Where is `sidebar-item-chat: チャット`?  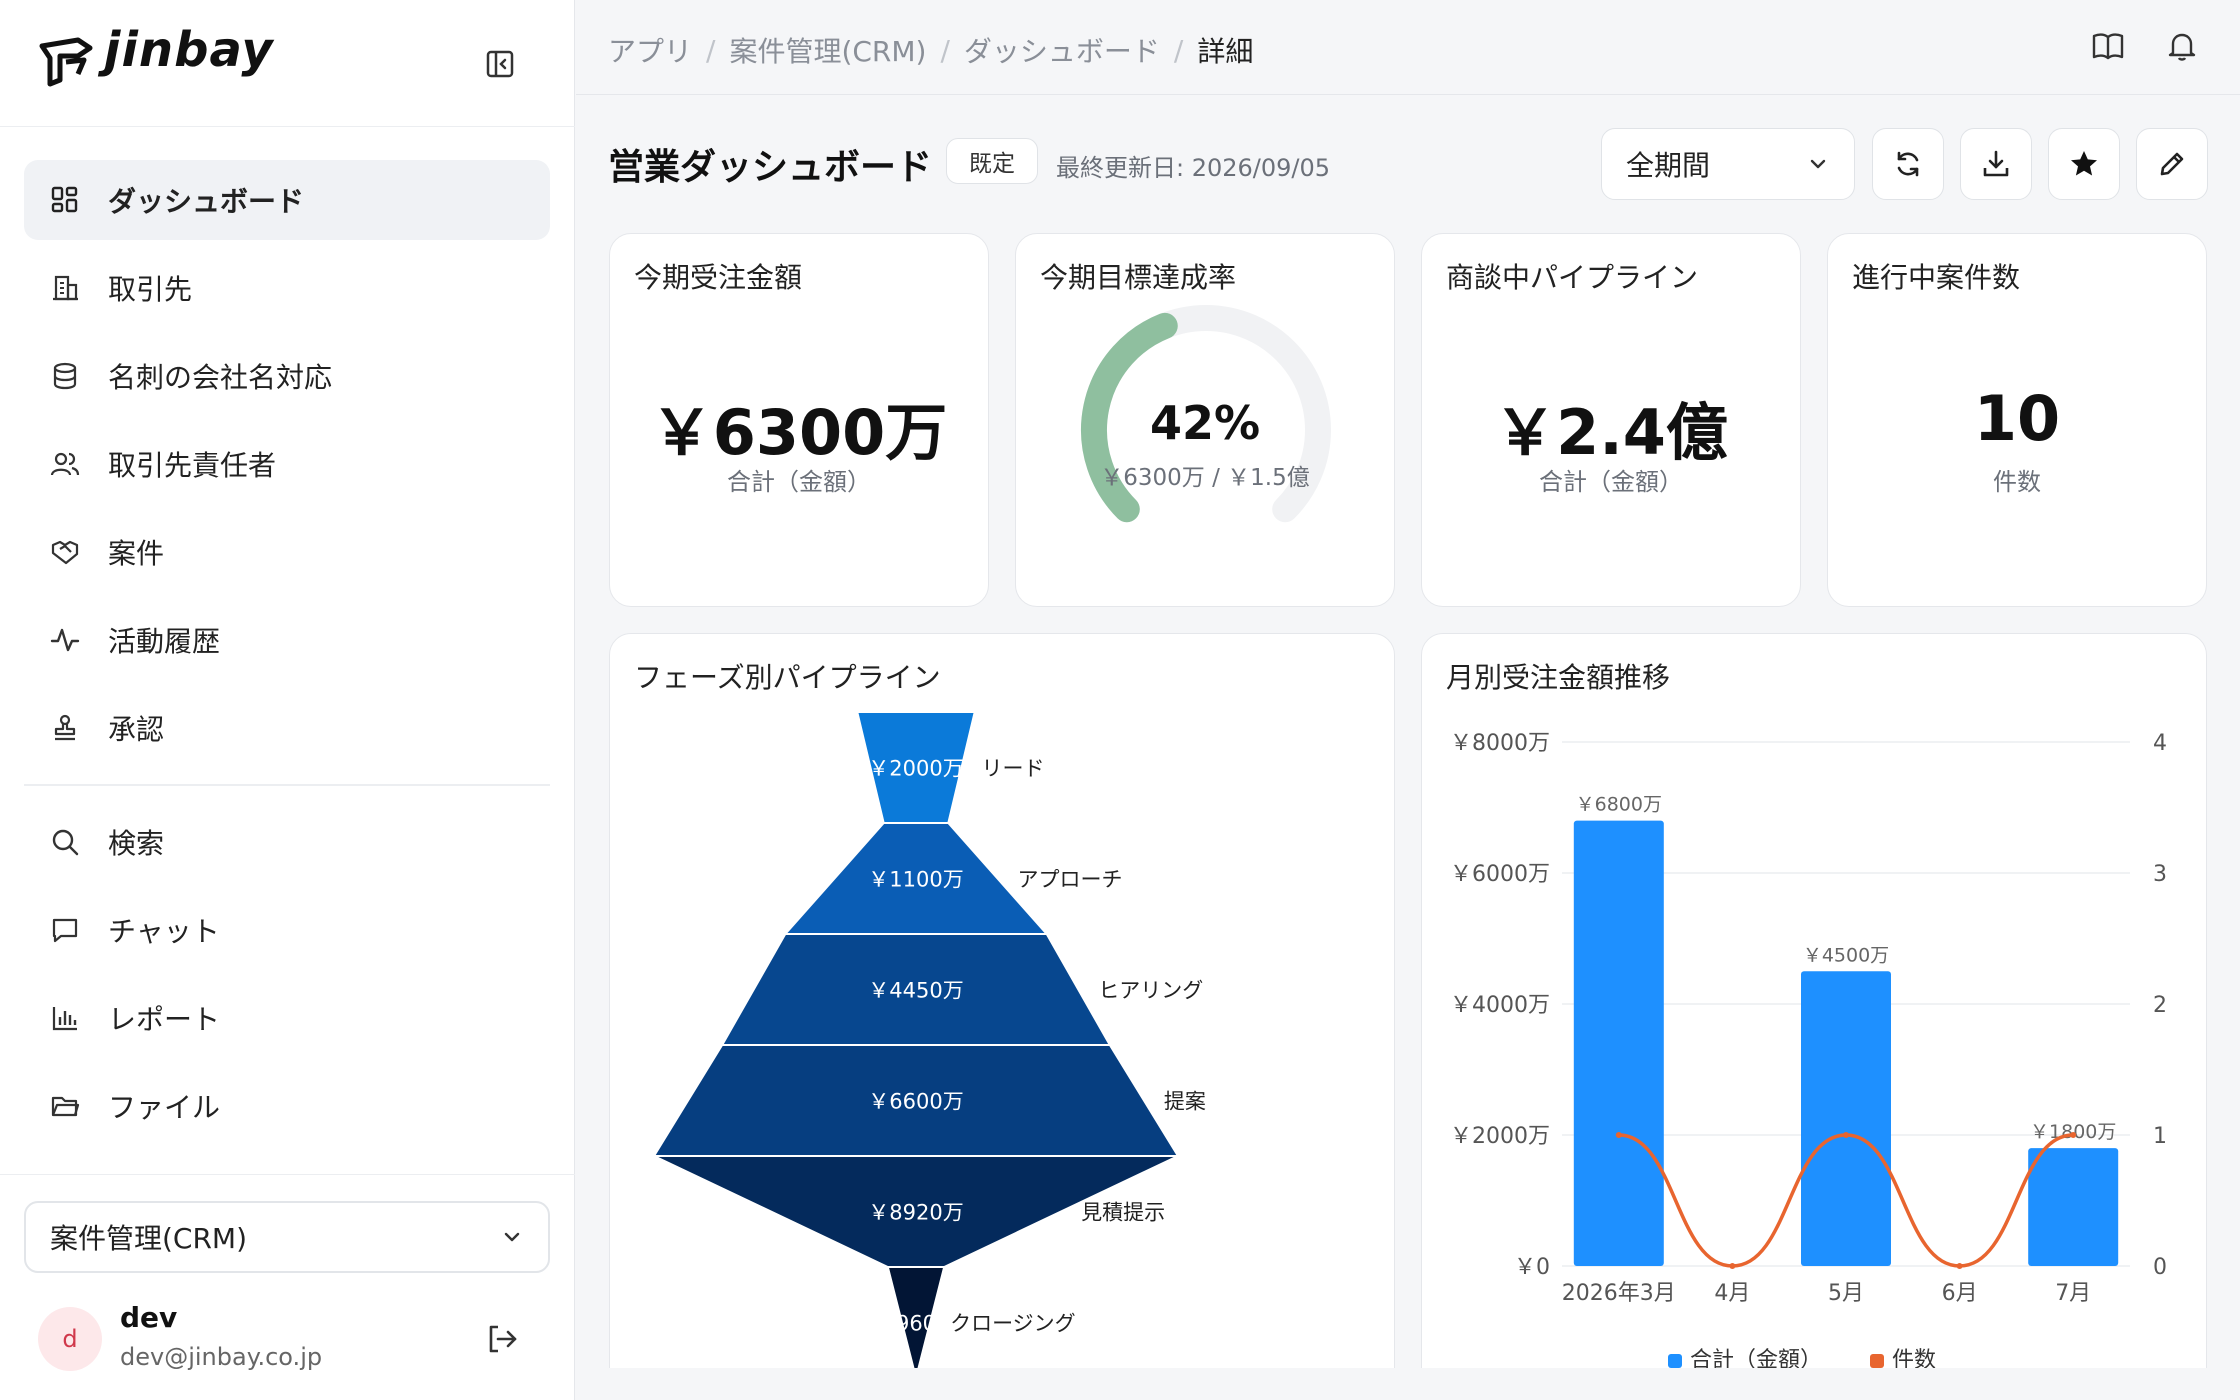
sidebar-item-chat: チャット is located at coordinates (287, 930).